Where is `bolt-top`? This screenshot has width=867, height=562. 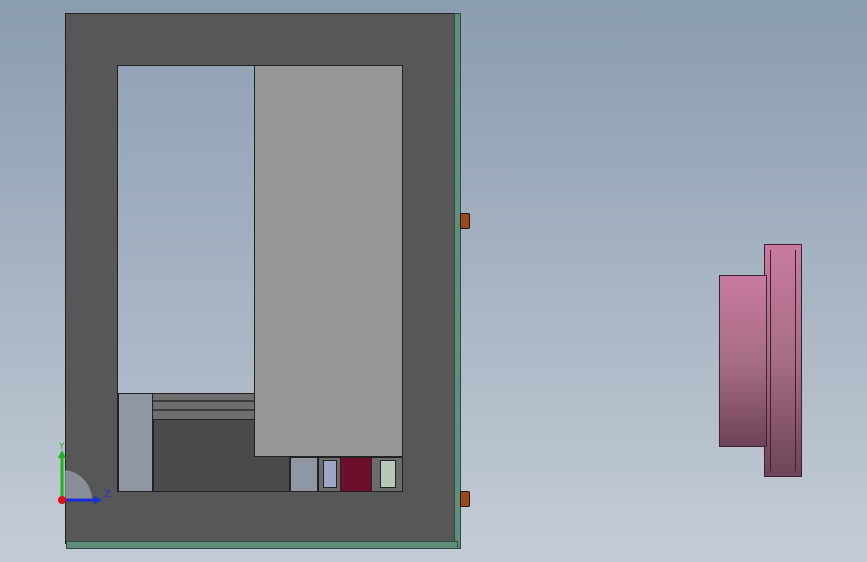 bolt-top is located at coordinates (465, 221).